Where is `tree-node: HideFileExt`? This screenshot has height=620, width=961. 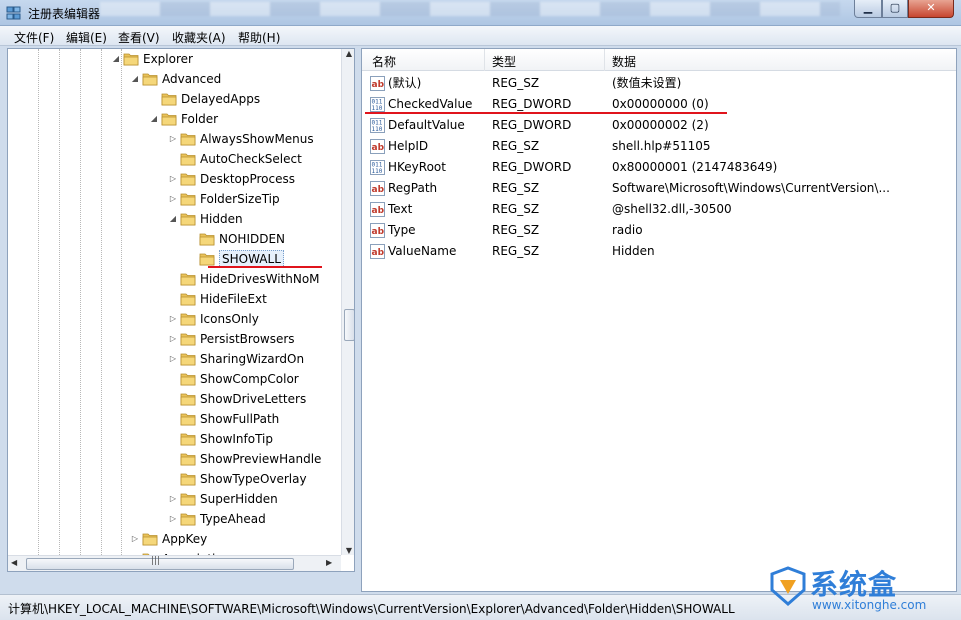
tree-node: HideFileExt is located at coordinates (174, 299).